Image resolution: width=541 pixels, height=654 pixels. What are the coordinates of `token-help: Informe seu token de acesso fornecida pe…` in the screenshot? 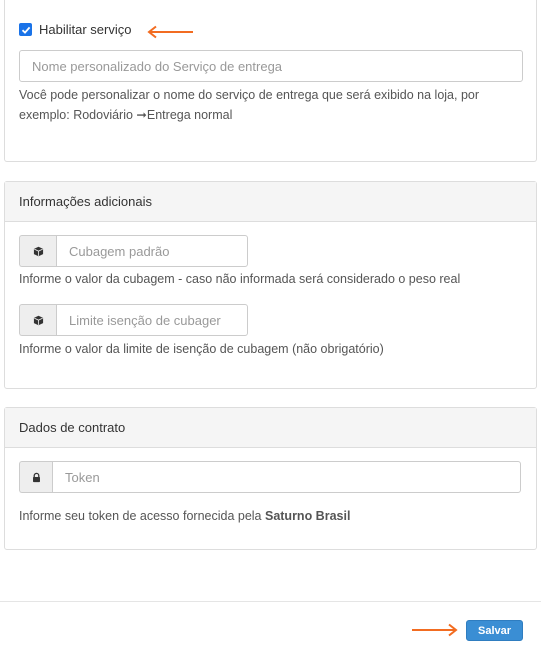 It's located at (184, 516).